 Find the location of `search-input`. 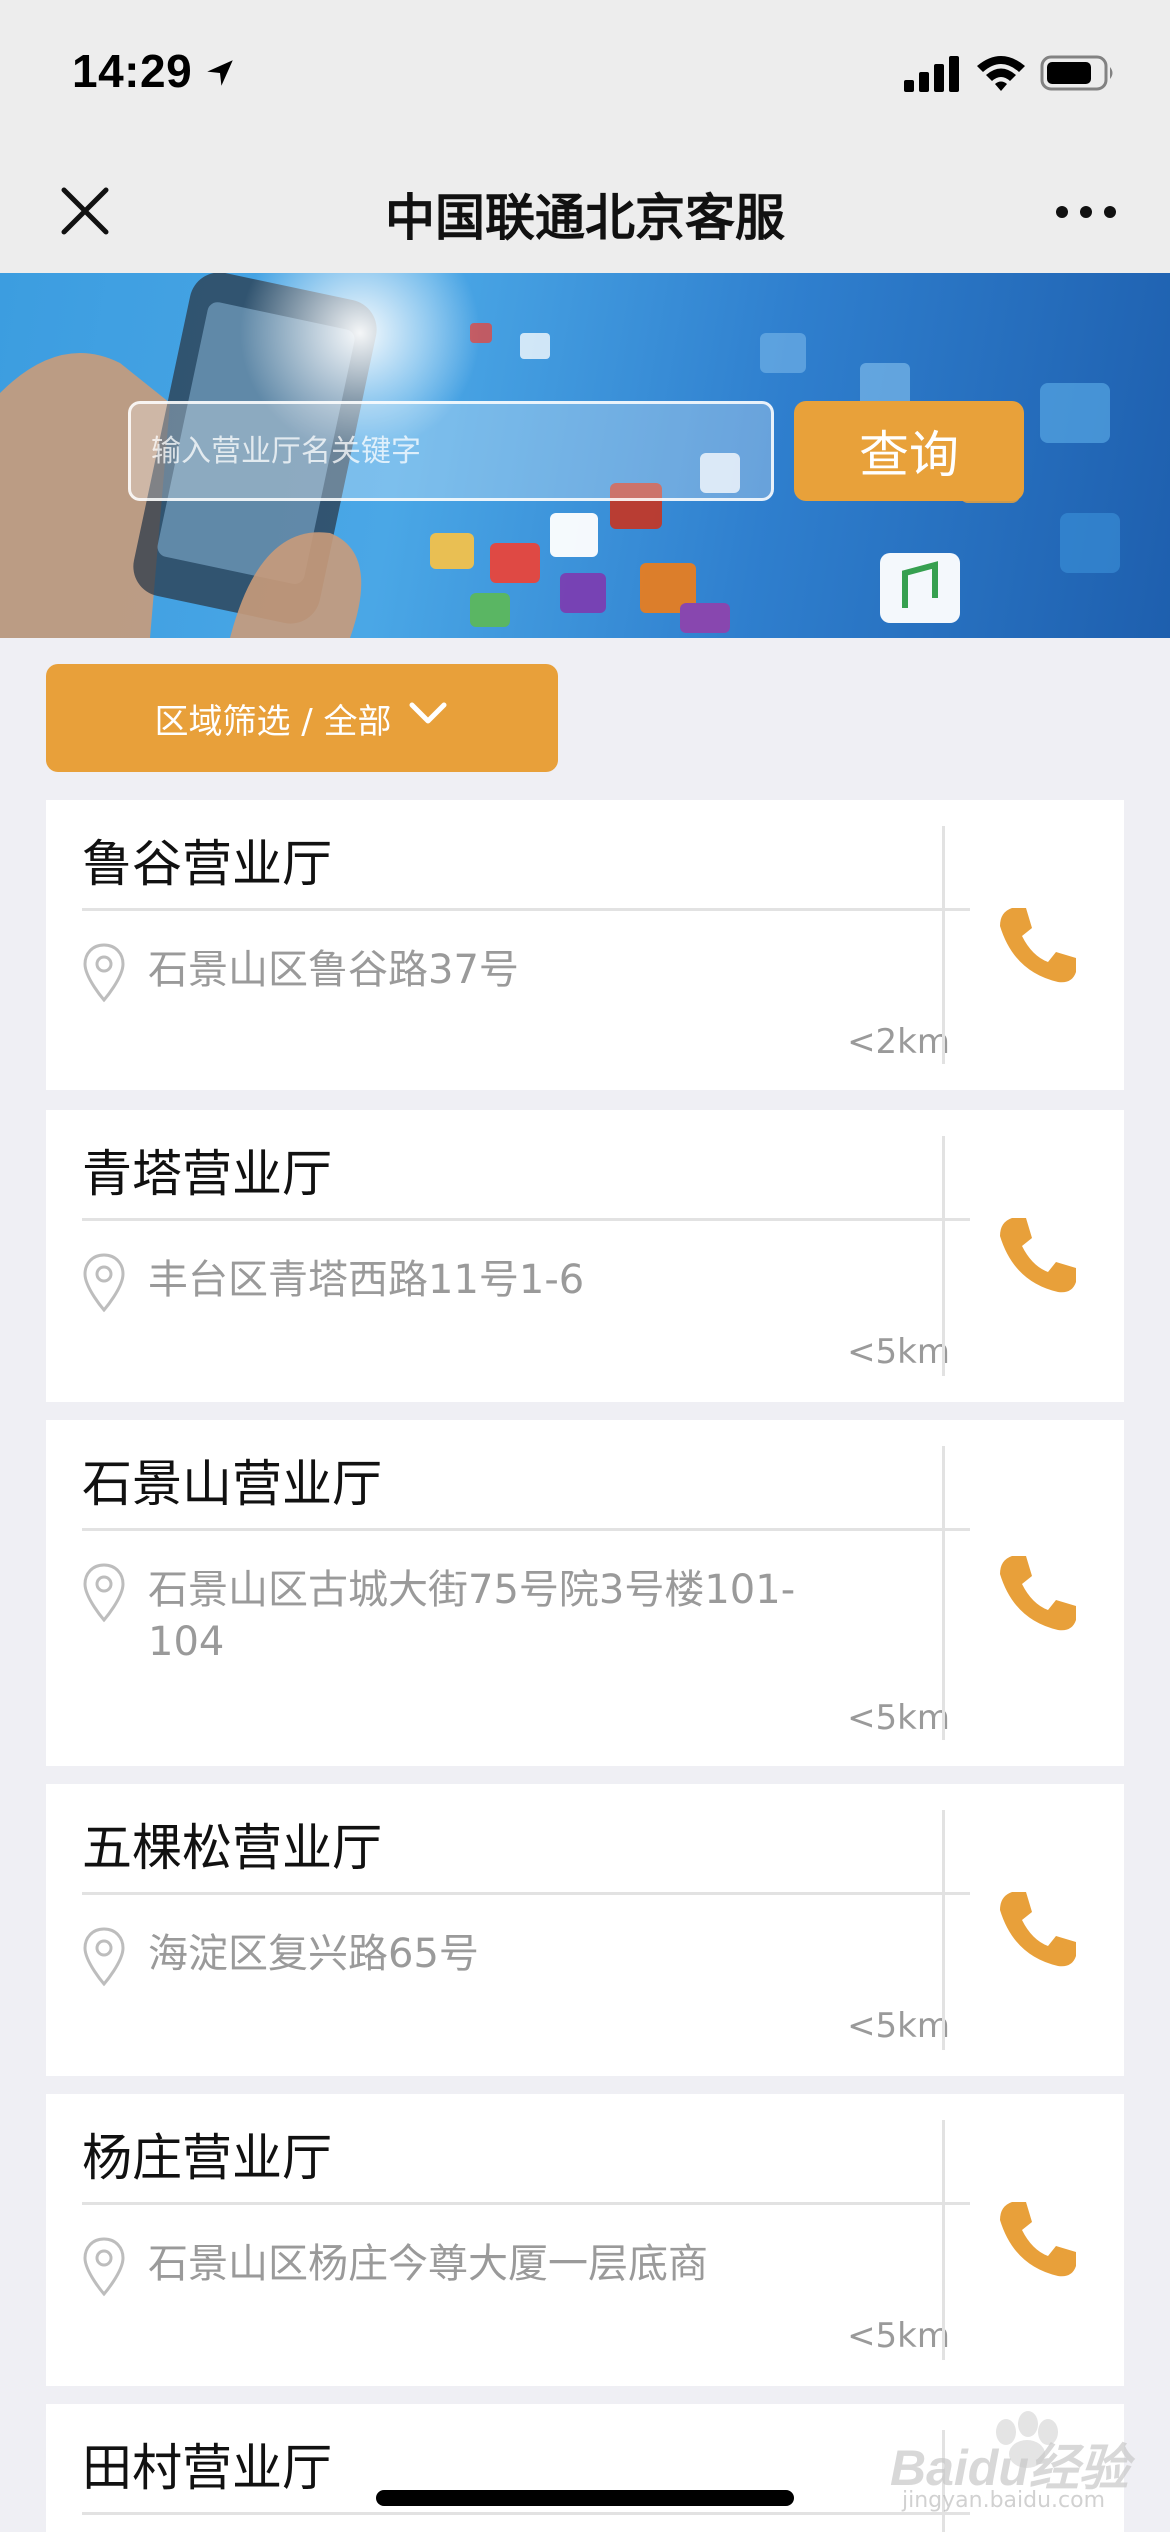

search-input is located at coordinates (451, 451).